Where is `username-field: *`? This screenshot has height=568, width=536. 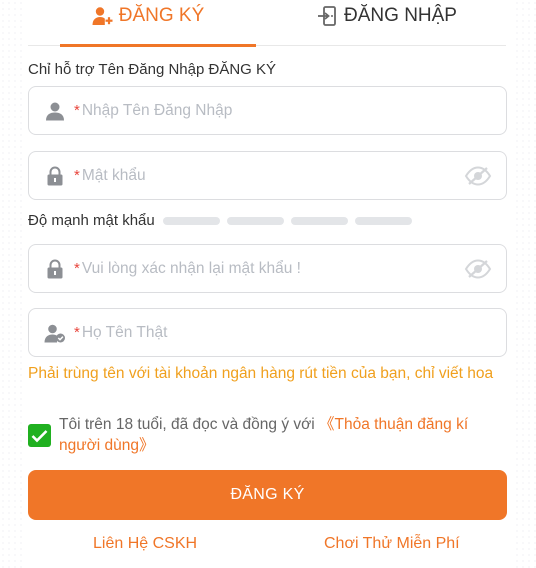 username-field: * is located at coordinates (267, 110).